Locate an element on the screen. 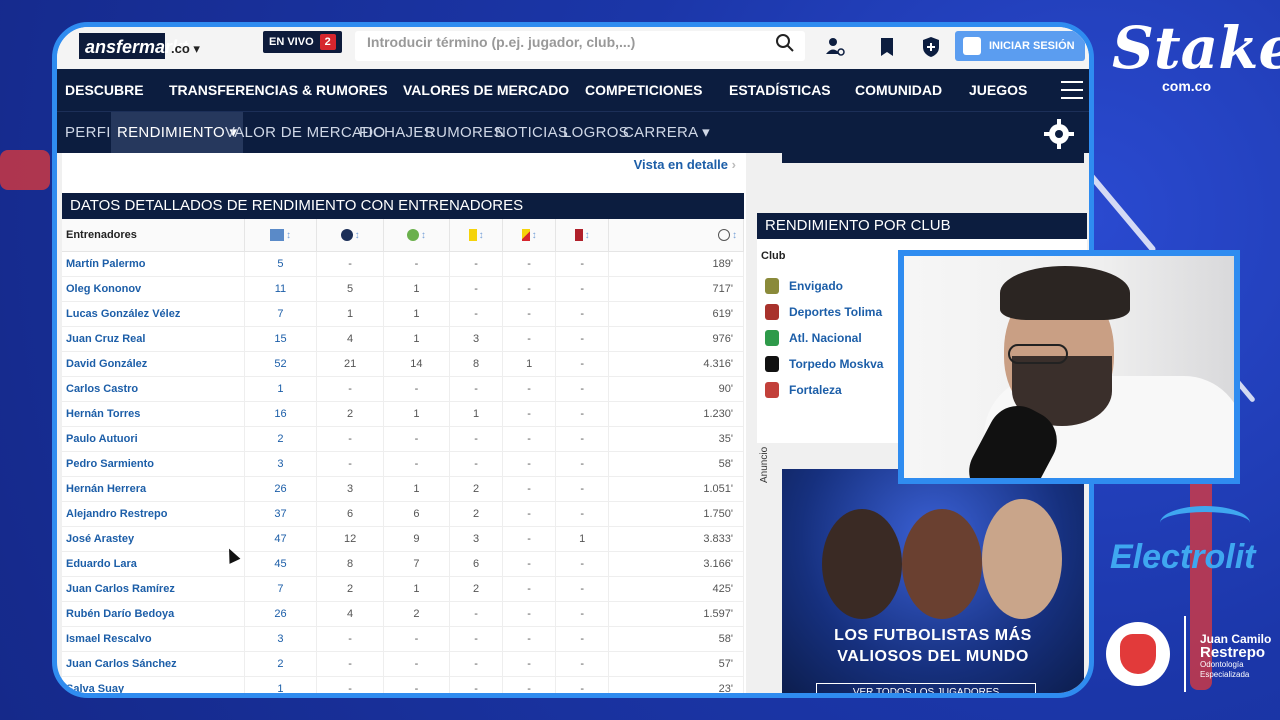 This screenshot has width=1280, height=720. nav-valores: VALORES DE MERCADO is located at coordinates (486, 90).